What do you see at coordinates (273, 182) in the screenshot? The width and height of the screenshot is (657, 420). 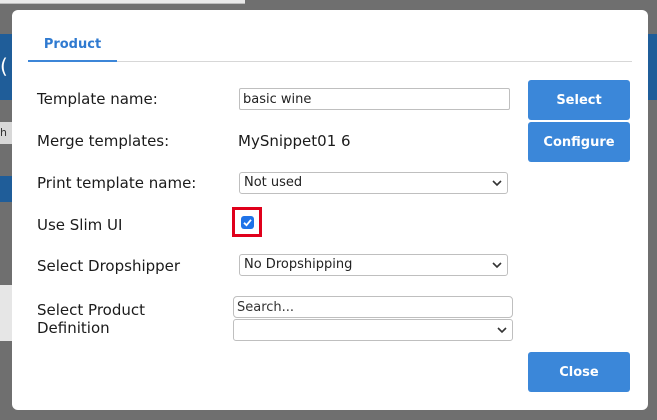 I see `print-template-selected: Not used` at bounding box center [273, 182].